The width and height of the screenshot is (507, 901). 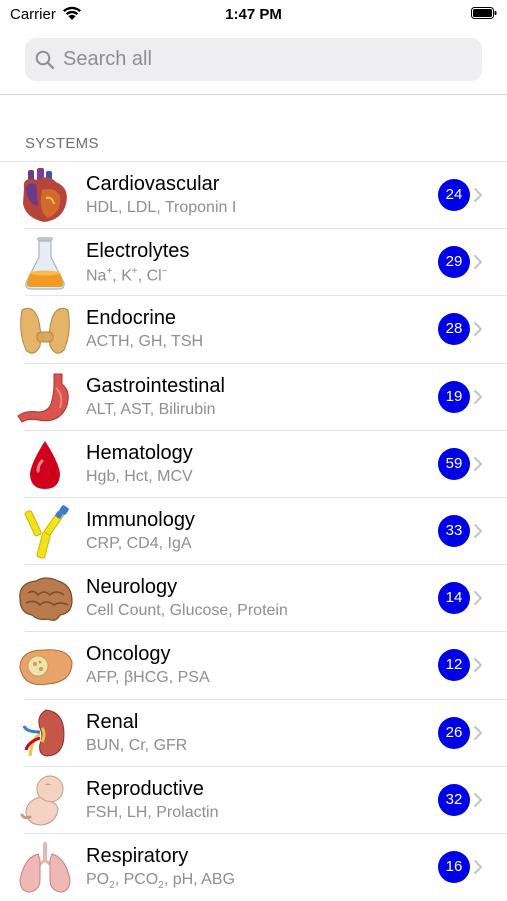 What do you see at coordinates (140, 519) in the screenshot?
I see `item-title: Immunology` at bounding box center [140, 519].